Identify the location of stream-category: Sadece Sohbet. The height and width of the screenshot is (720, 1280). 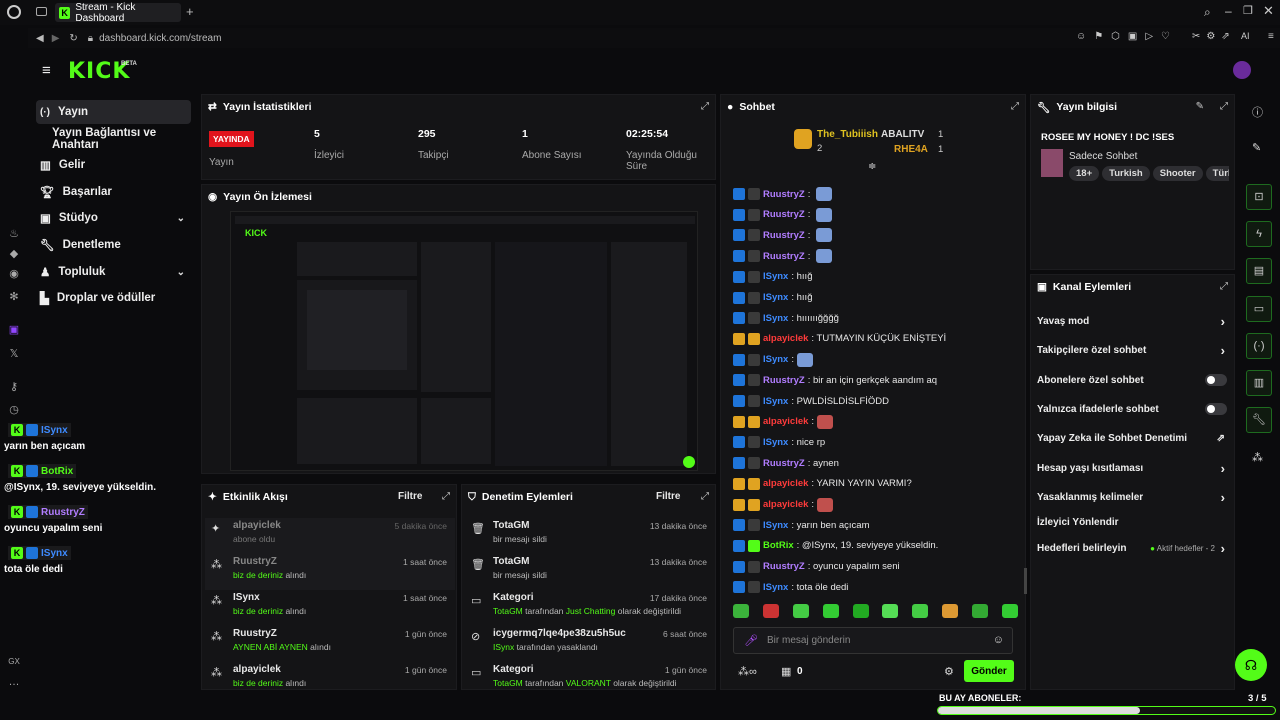
(1103, 156).